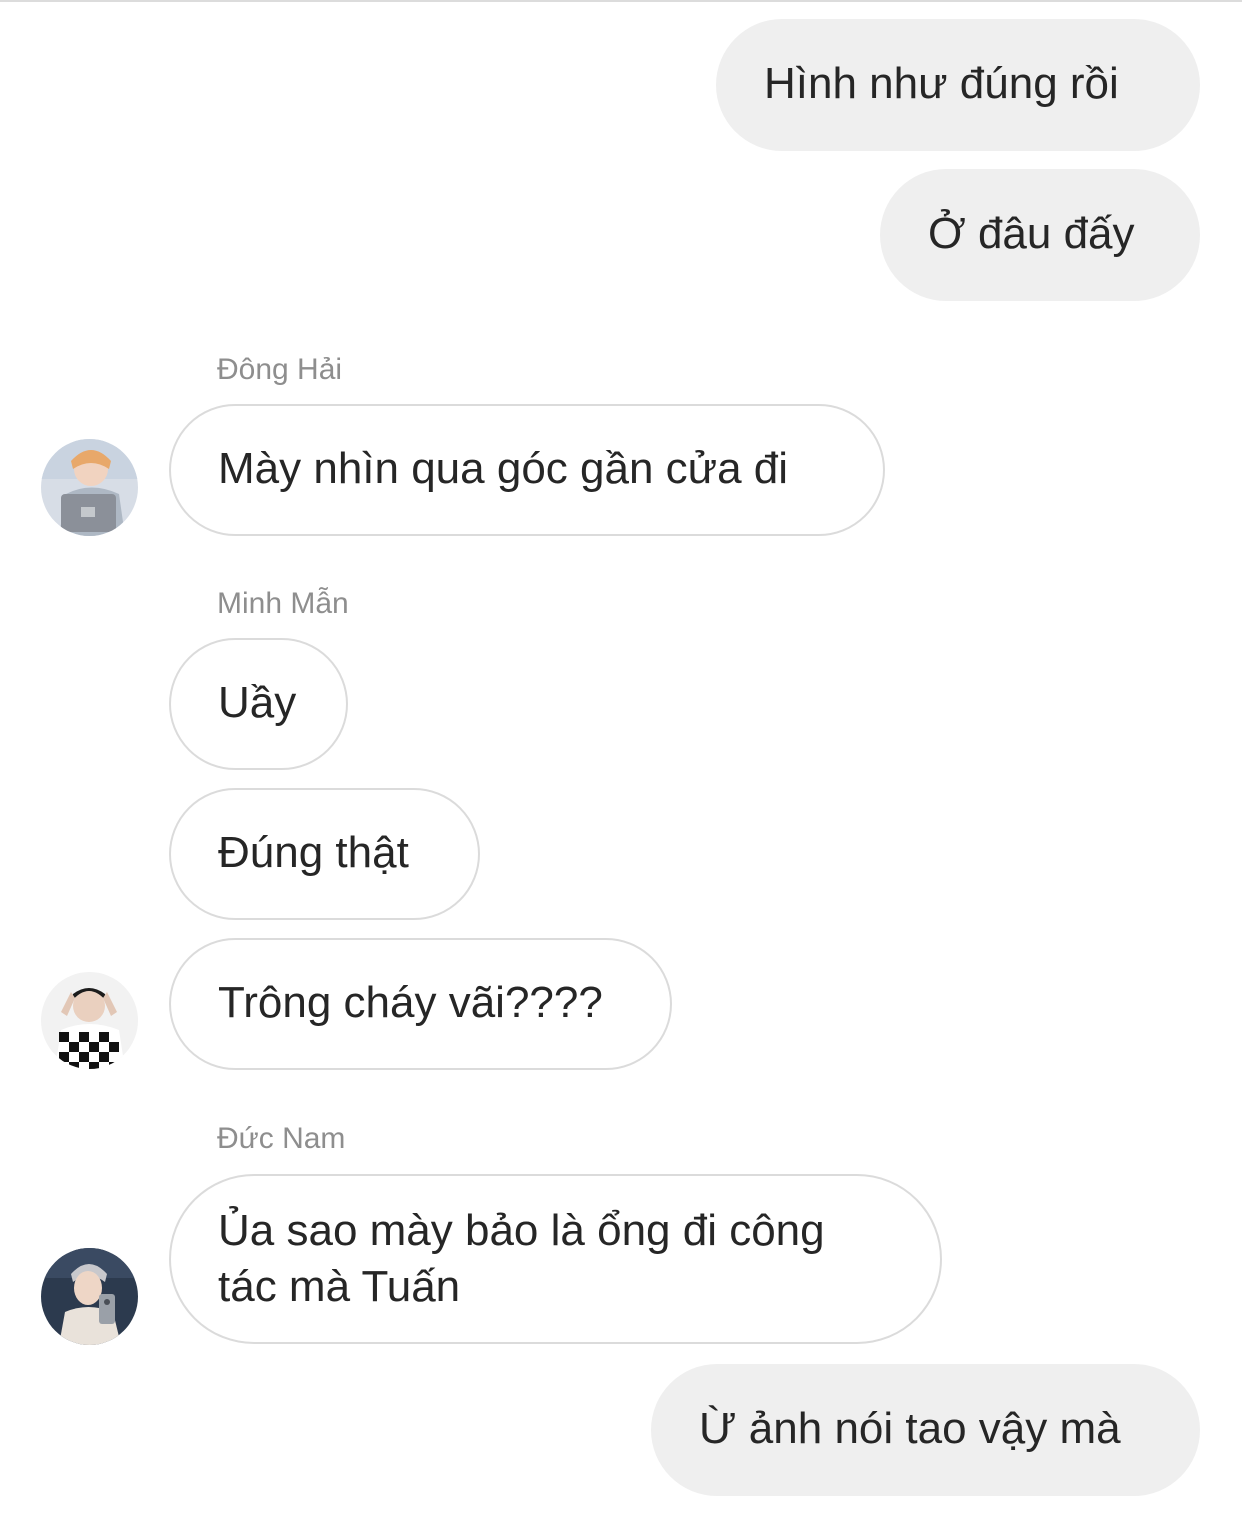  I want to click on outgoing-message-bubble: Ở đâu đấy, so click(1040, 235).